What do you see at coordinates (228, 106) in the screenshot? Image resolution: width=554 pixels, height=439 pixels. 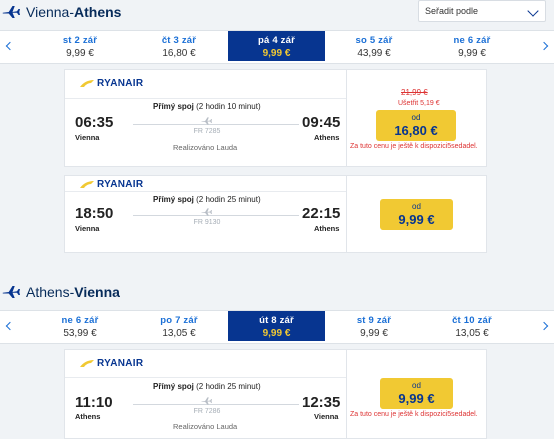 I see `duration-text: (2 hodin 10 minut)` at bounding box center [228, 106].